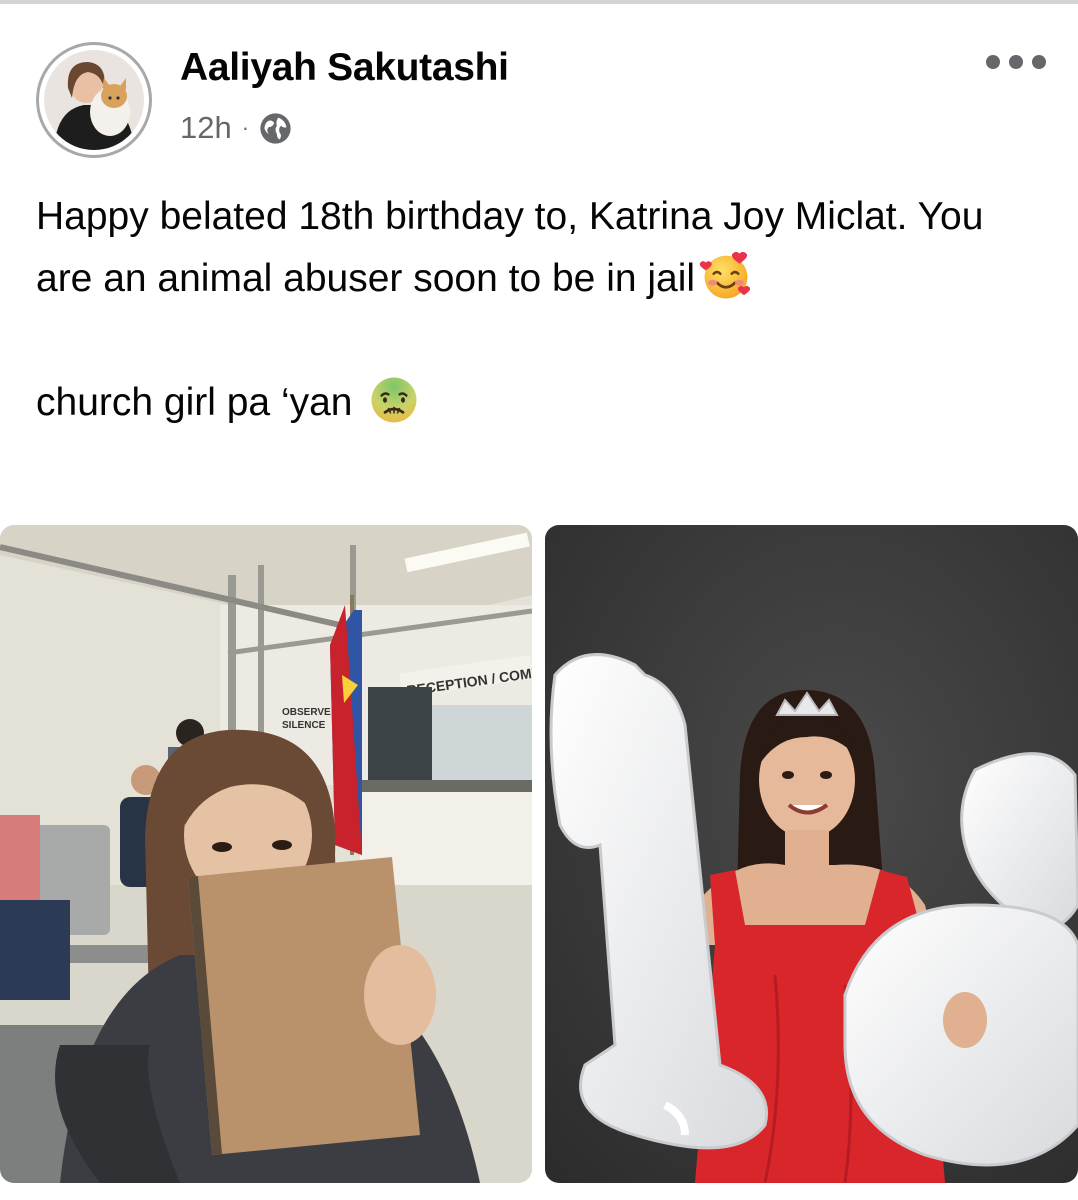 Image resolution: width=1078 pixels, height=1200 pixels. I want to click on observe-sign-line1: OBSERVE, so click(306, 712).